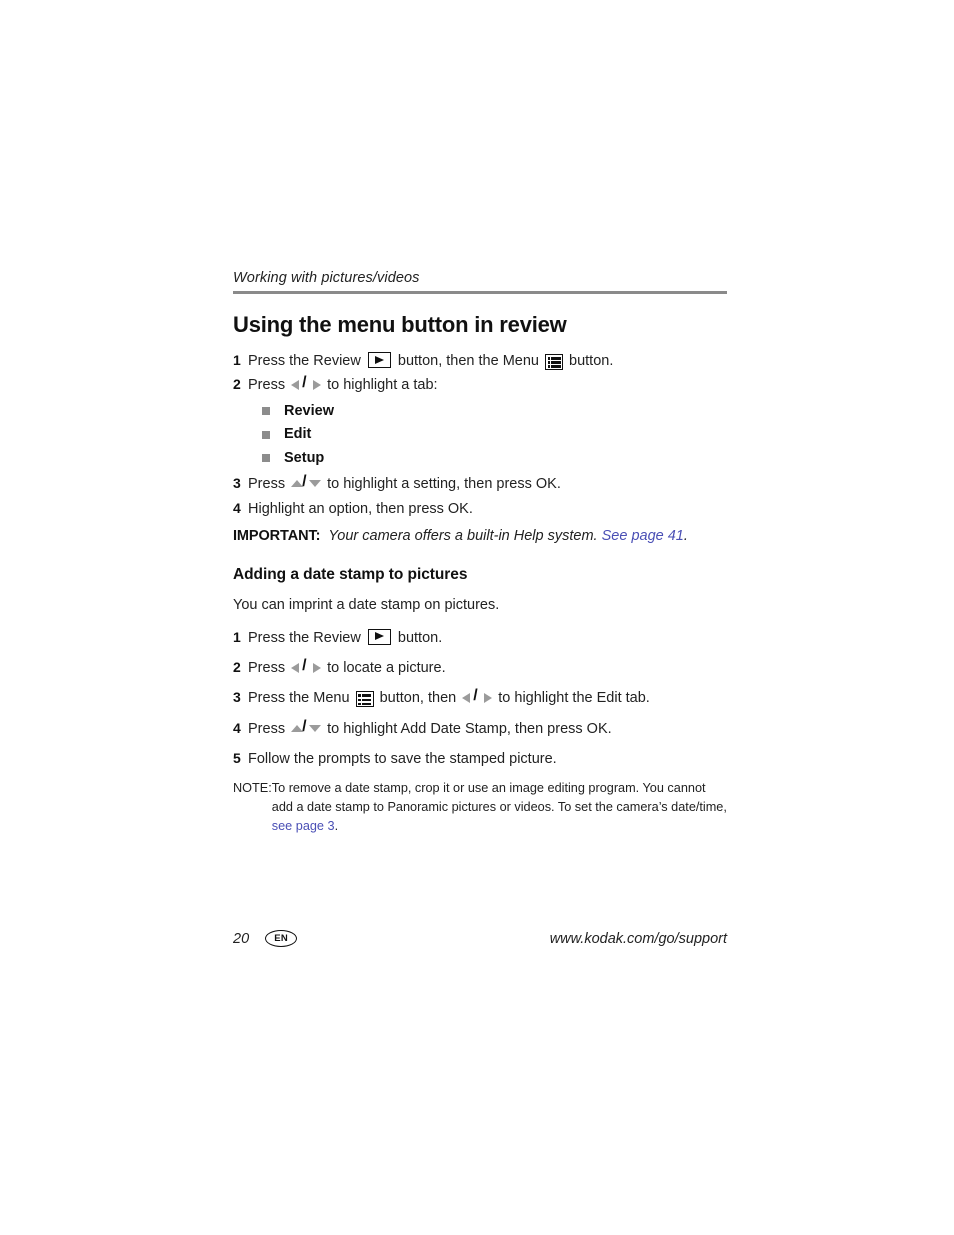  Describe the element at coordinates (643, 536) in the screenshot. I see `cross-reference-link: See page 41` at that location.